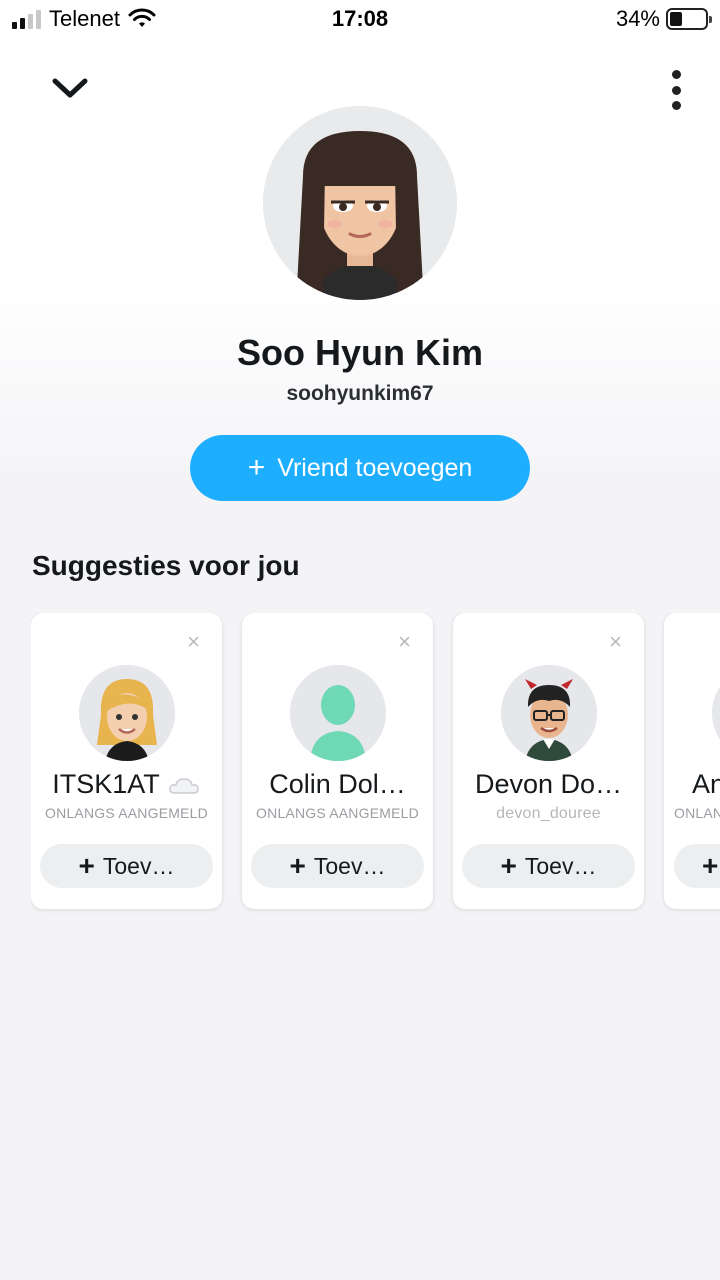  I want to click on profile-username: soohyunkim67, so click(360, 393).